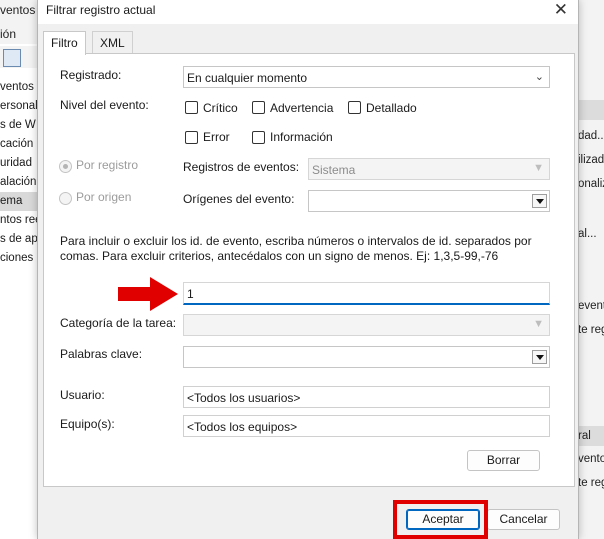 The width and height of the screenshot is (604, 539). What do you see at coordinates (91, 75) in the screenshot?
I see `registered-label: Registrado:` at bounding box center [91, 75].